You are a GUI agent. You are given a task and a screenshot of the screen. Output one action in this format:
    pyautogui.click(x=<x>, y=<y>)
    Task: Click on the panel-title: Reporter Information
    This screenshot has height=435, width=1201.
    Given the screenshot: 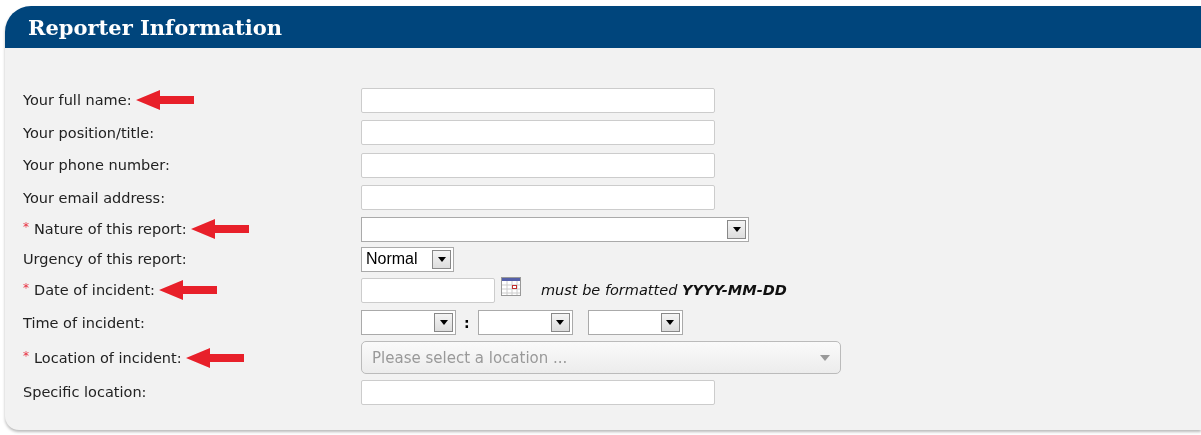 What is the action you would take?
    pyautogui.click(x=155, y=27)
    